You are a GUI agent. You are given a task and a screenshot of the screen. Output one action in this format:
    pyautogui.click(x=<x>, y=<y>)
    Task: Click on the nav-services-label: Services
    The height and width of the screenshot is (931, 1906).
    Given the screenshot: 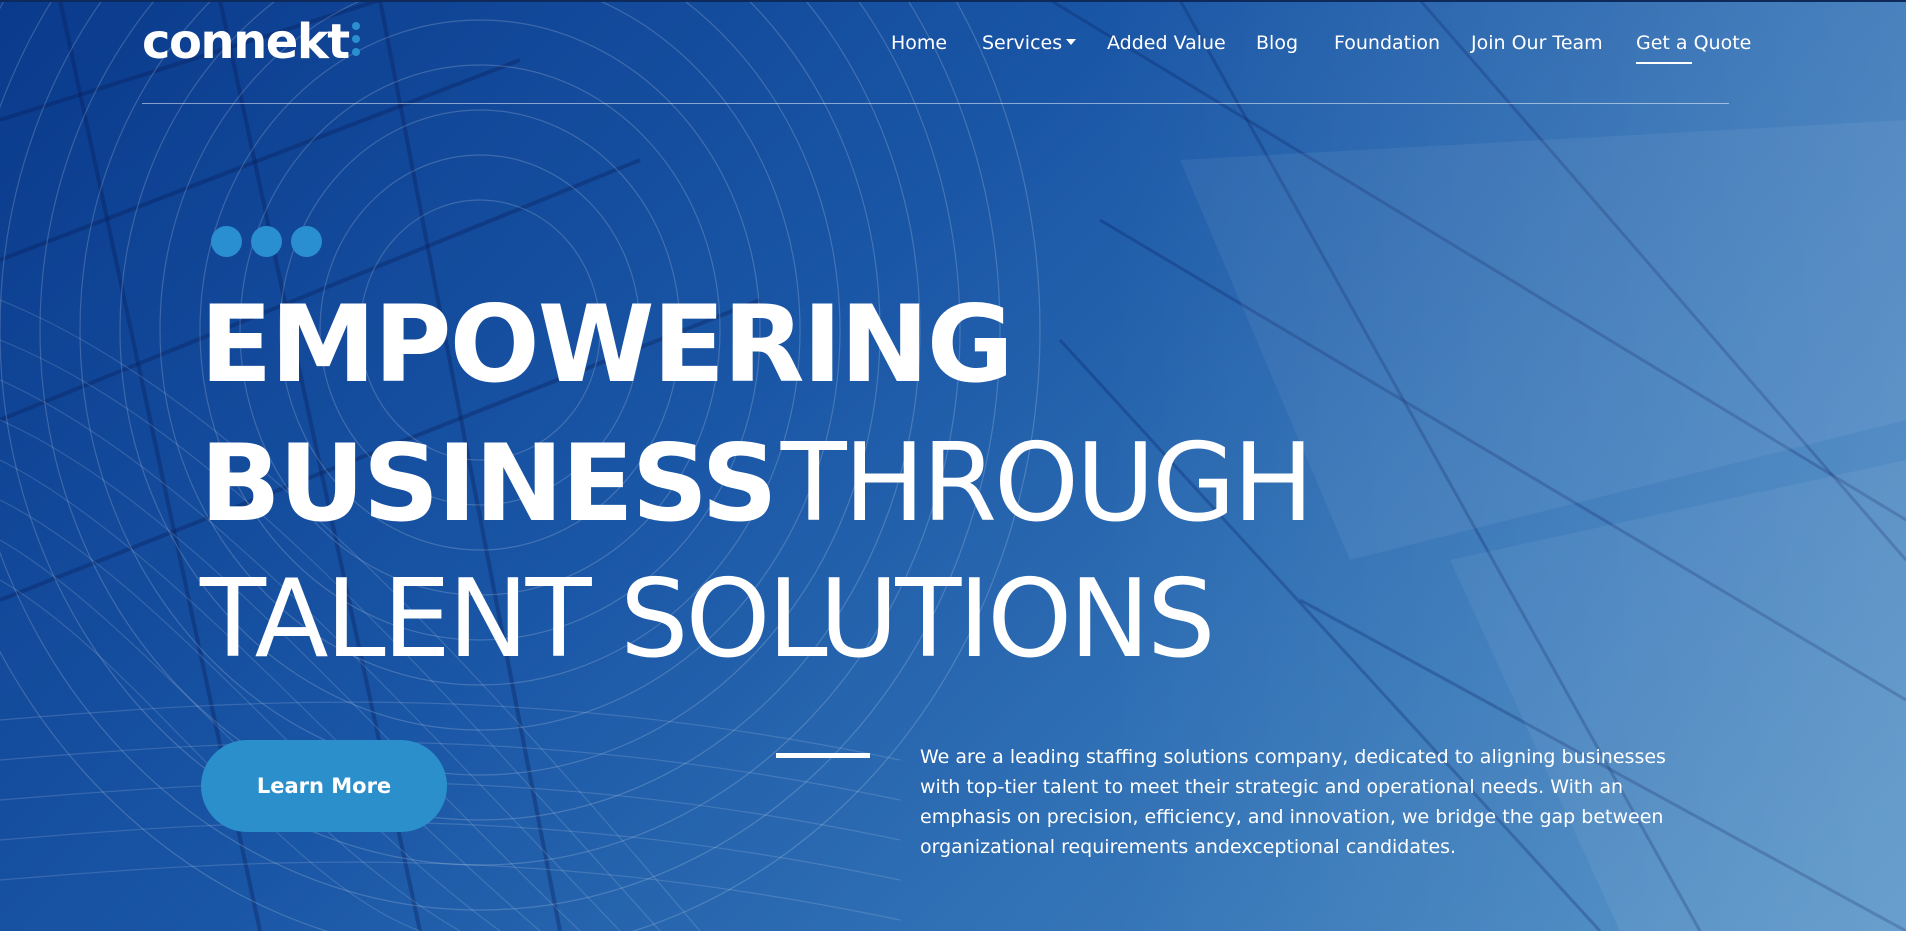 What is the action you would take?
    pyautogui.click(x=1022, y=43)
    